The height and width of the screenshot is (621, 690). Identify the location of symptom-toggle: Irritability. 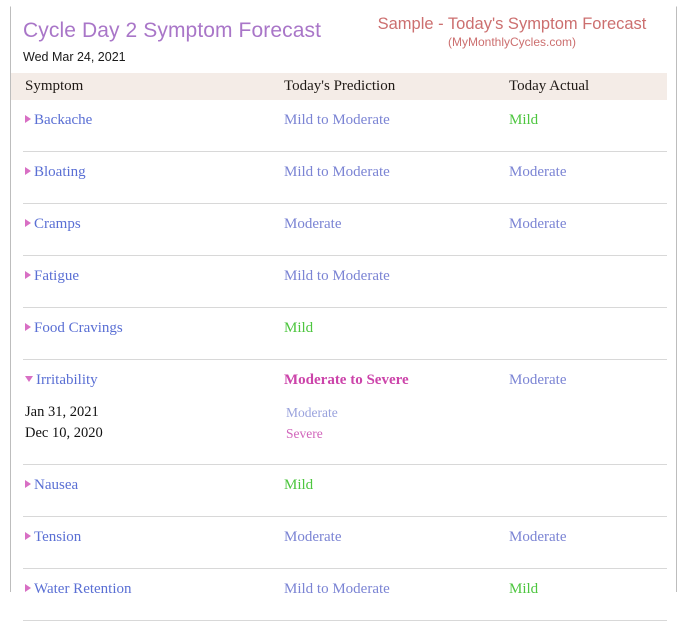
(61, 380).